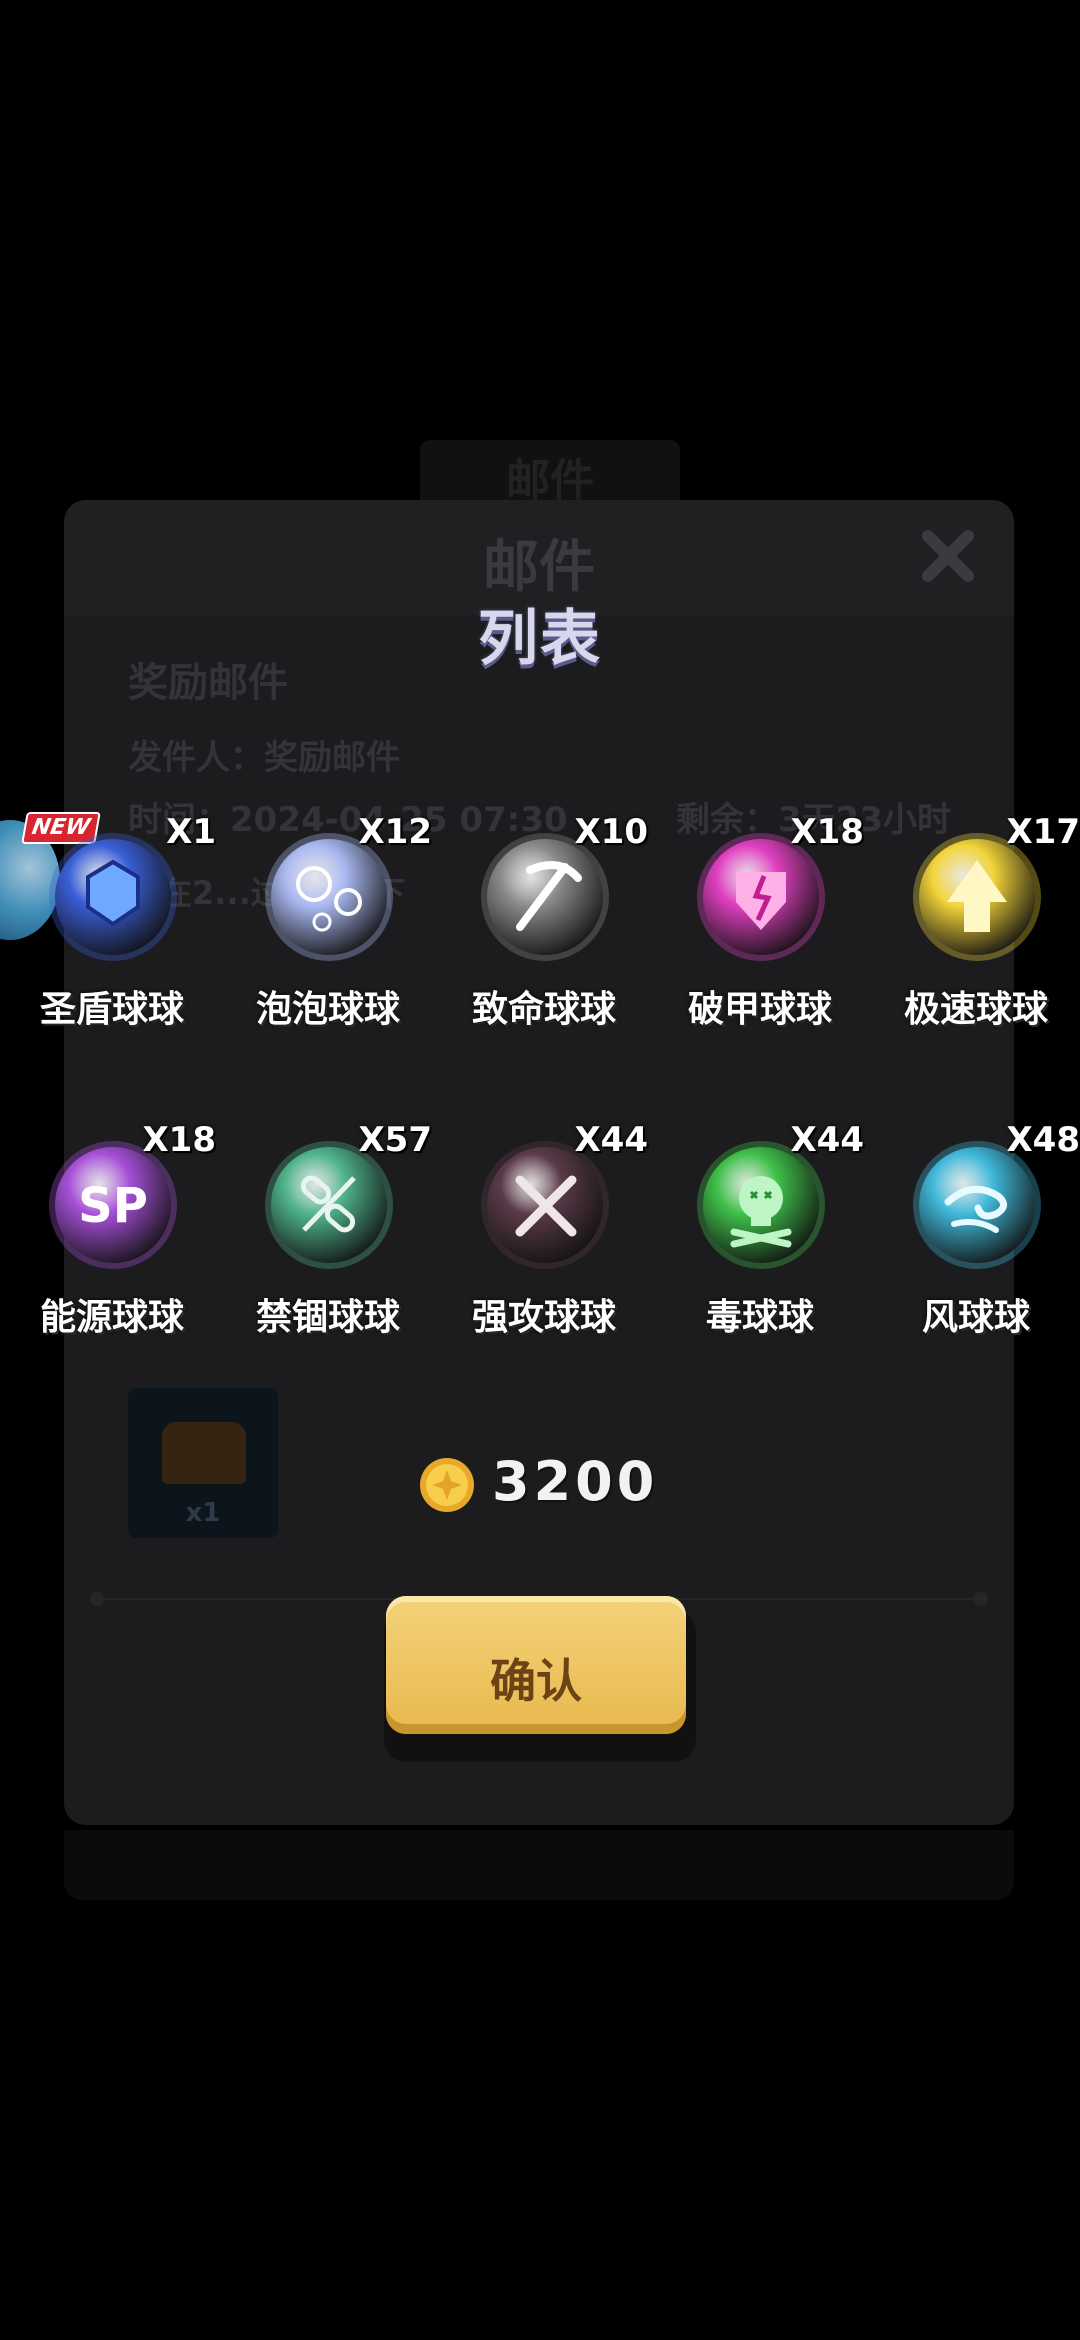  Describe the element at coordinates (544, 1235) in the screenshot. I see `reward-item: X44 强攻球球` at that location.